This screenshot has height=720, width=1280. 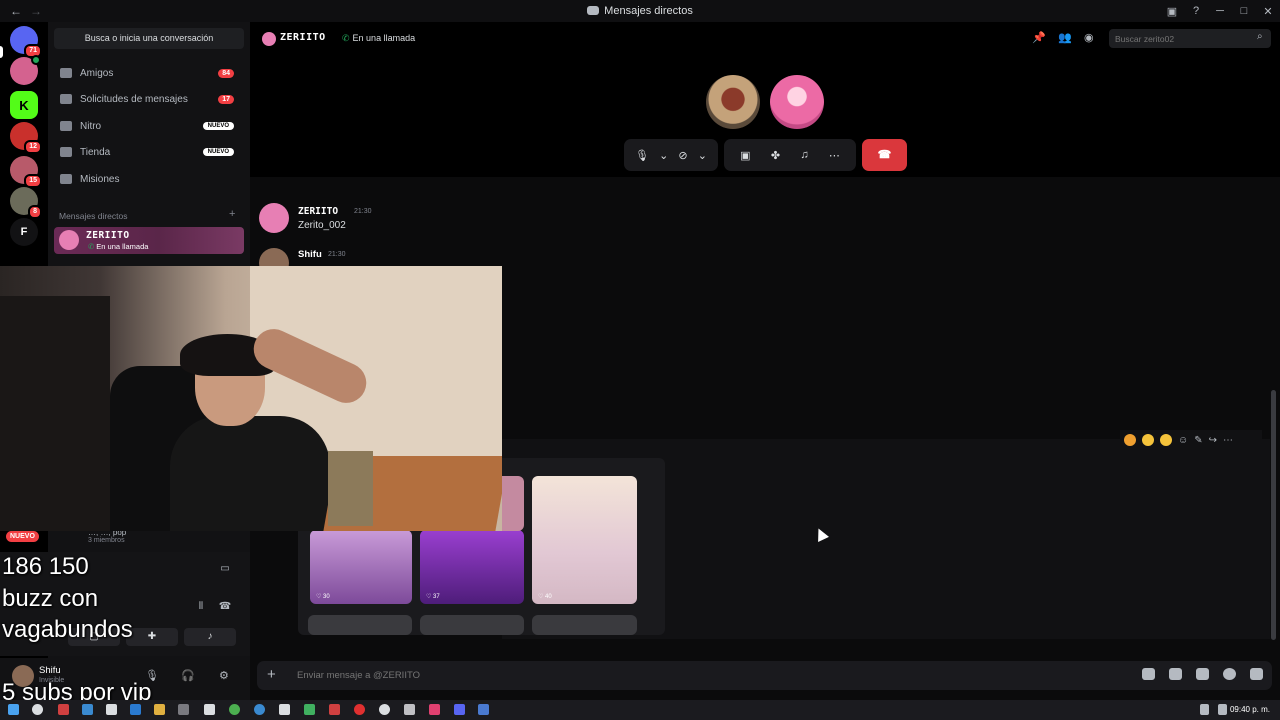 I want to click on emoji-icon, so click(x=1229, y=674).